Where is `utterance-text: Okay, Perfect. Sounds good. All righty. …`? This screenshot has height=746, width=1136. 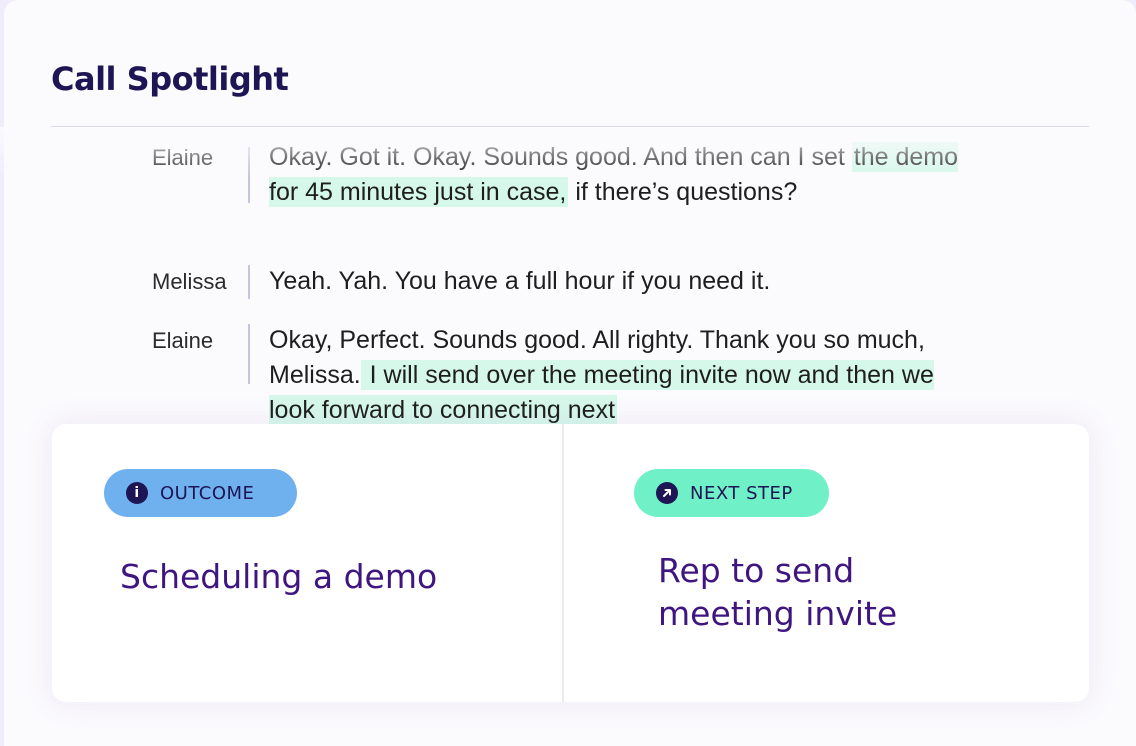 utterance-text: Okay, Perfect. Sounds good. All righty. … is located at coordinates (619, 375).